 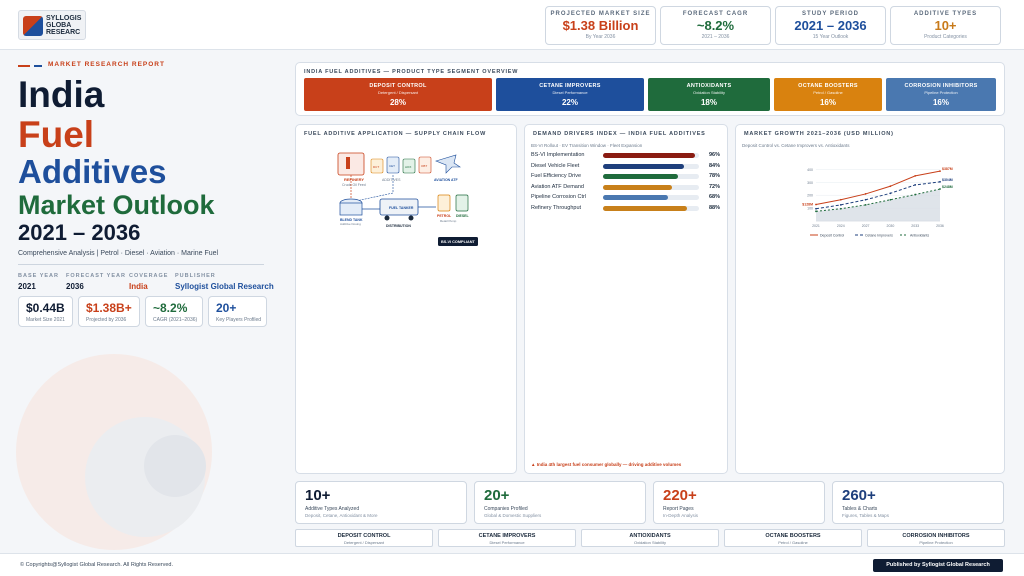 I want to click on report-tag: MARKET RESEARCH REPORT, so click(x=106, y=64).